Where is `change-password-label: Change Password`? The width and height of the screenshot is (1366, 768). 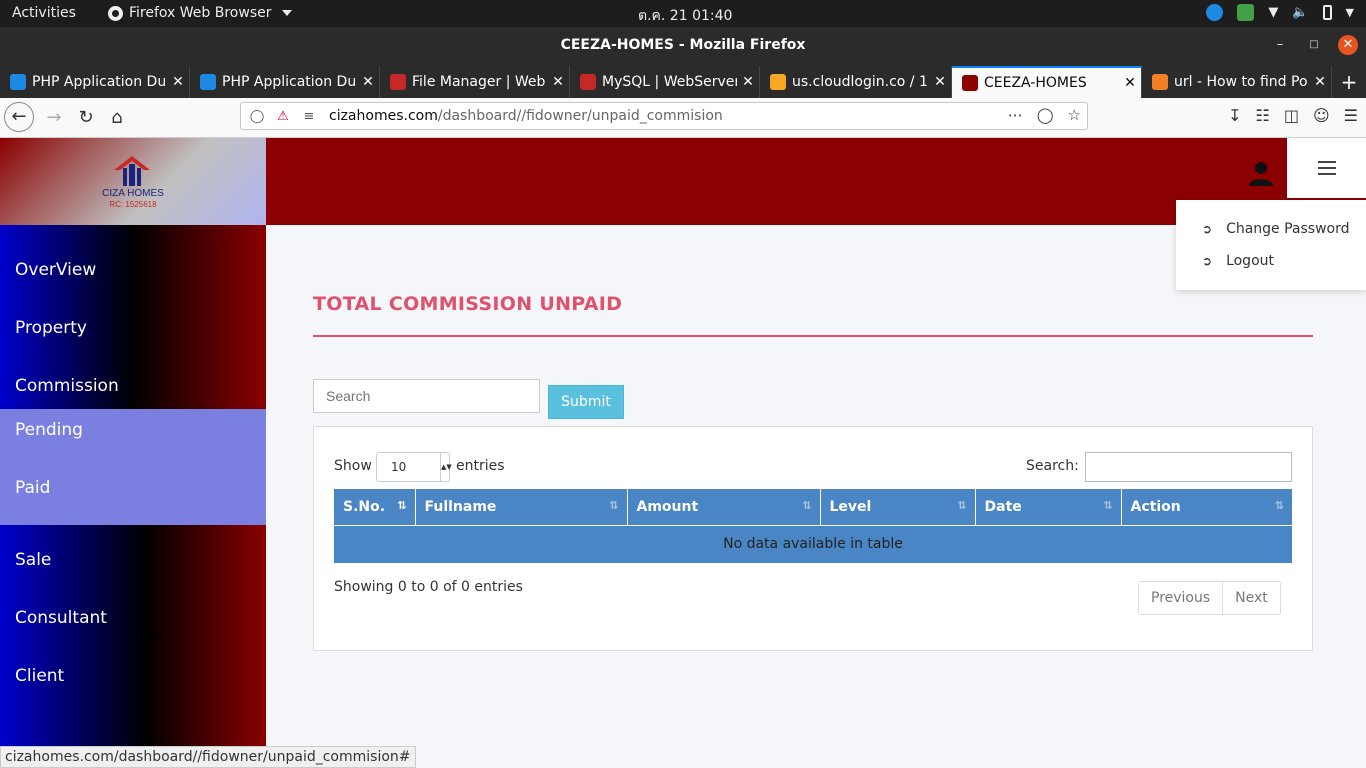 change-password-label: Change Password is located at coordinates (1288, 229).